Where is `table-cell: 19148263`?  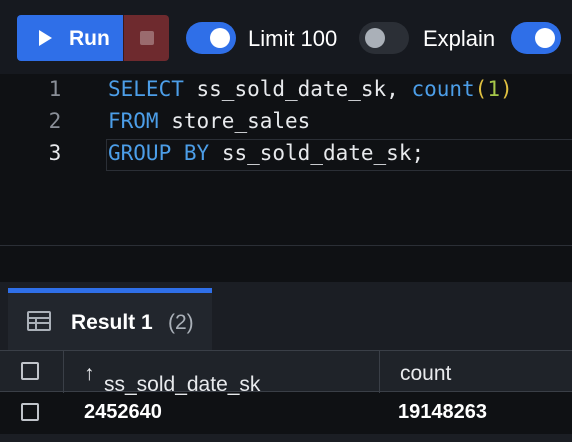 table-cell: 19148263 is located at coordinates (476, 412).